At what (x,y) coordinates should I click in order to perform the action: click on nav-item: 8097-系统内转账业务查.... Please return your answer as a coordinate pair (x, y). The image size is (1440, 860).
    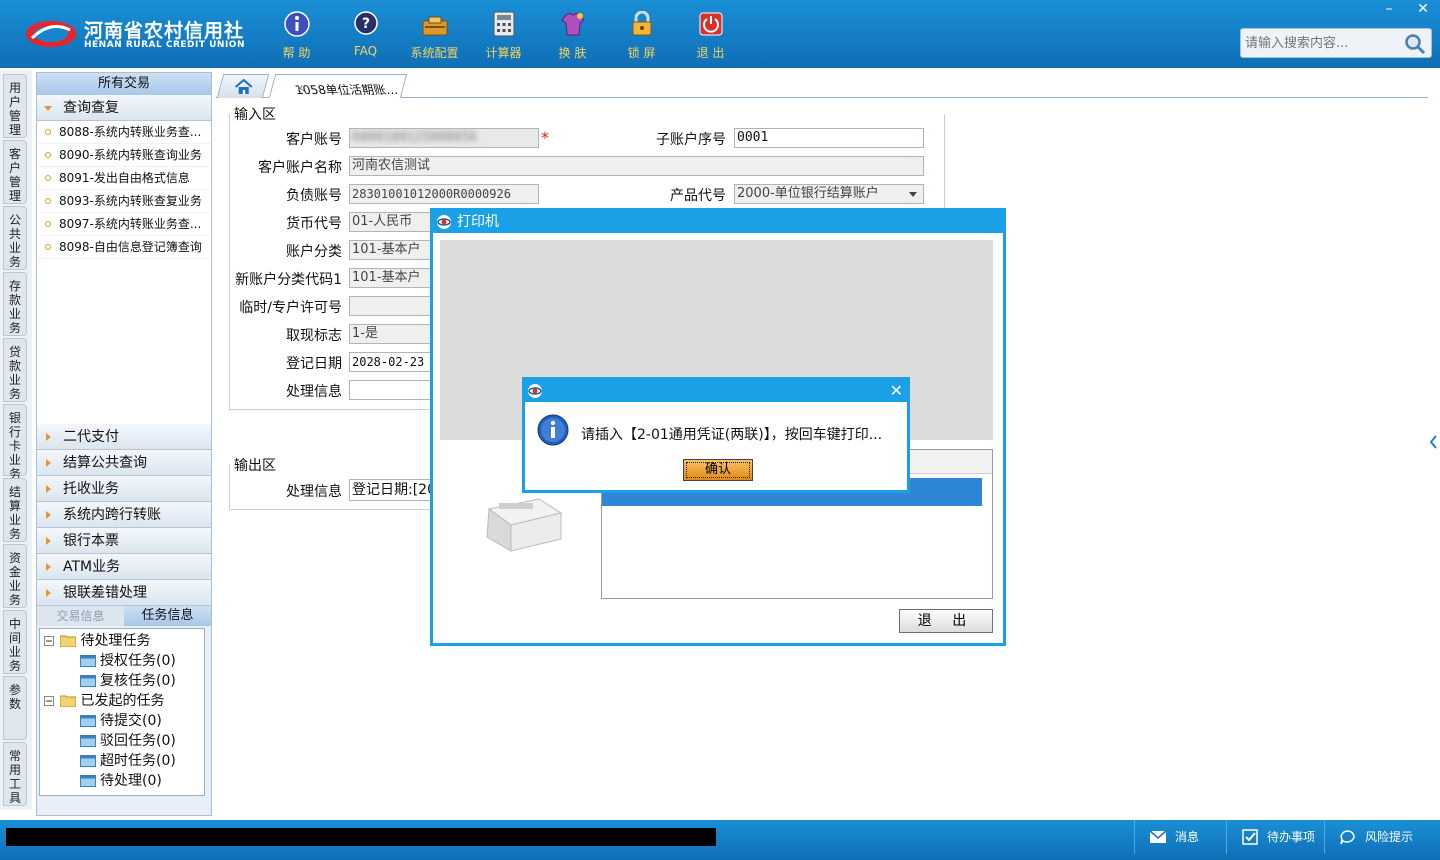
    Looking at the image, I should click on (124, 224).